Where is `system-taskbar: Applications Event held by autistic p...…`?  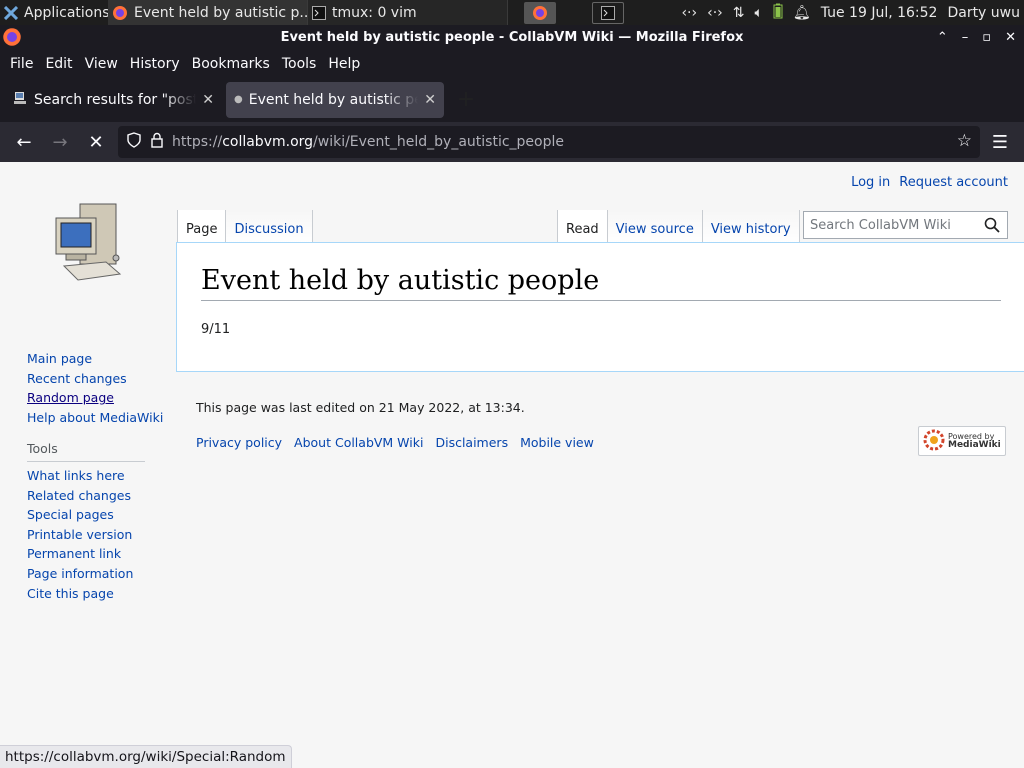 system-taskbar: Applications Event held by autistic p...… is located at coordinates (512, 12).